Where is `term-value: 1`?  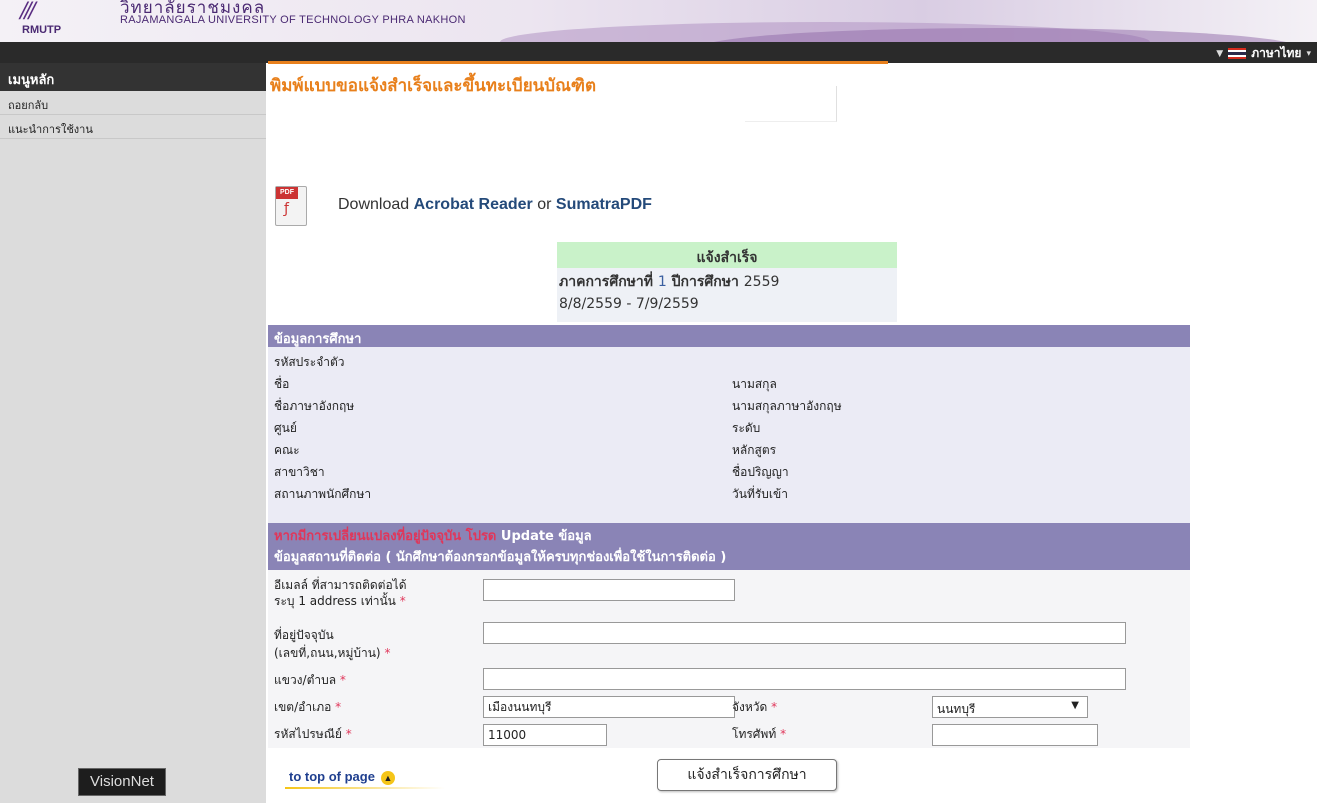
term-value: 1 is located at coordinates (662, 282).